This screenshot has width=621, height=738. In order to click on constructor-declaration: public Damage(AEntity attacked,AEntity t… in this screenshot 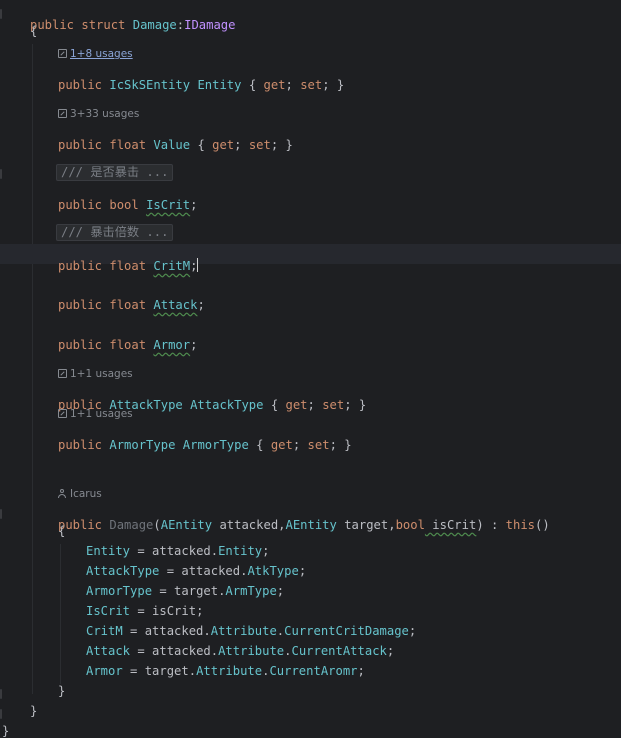, I will do `click(304, 518)`.